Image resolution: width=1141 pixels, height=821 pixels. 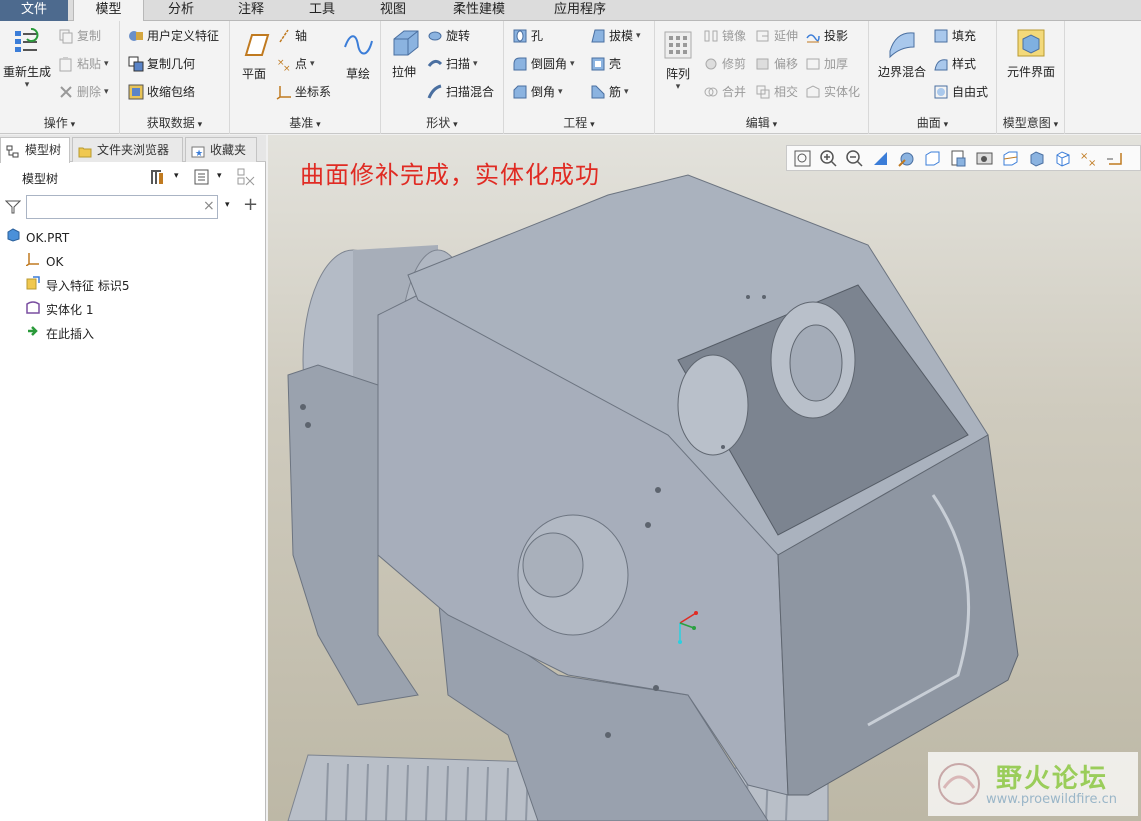 What do you see at coordinates (615, 36) in the screenshot?
I see `draft-button: 拔模 ▾` at bounding box center [615, 36].